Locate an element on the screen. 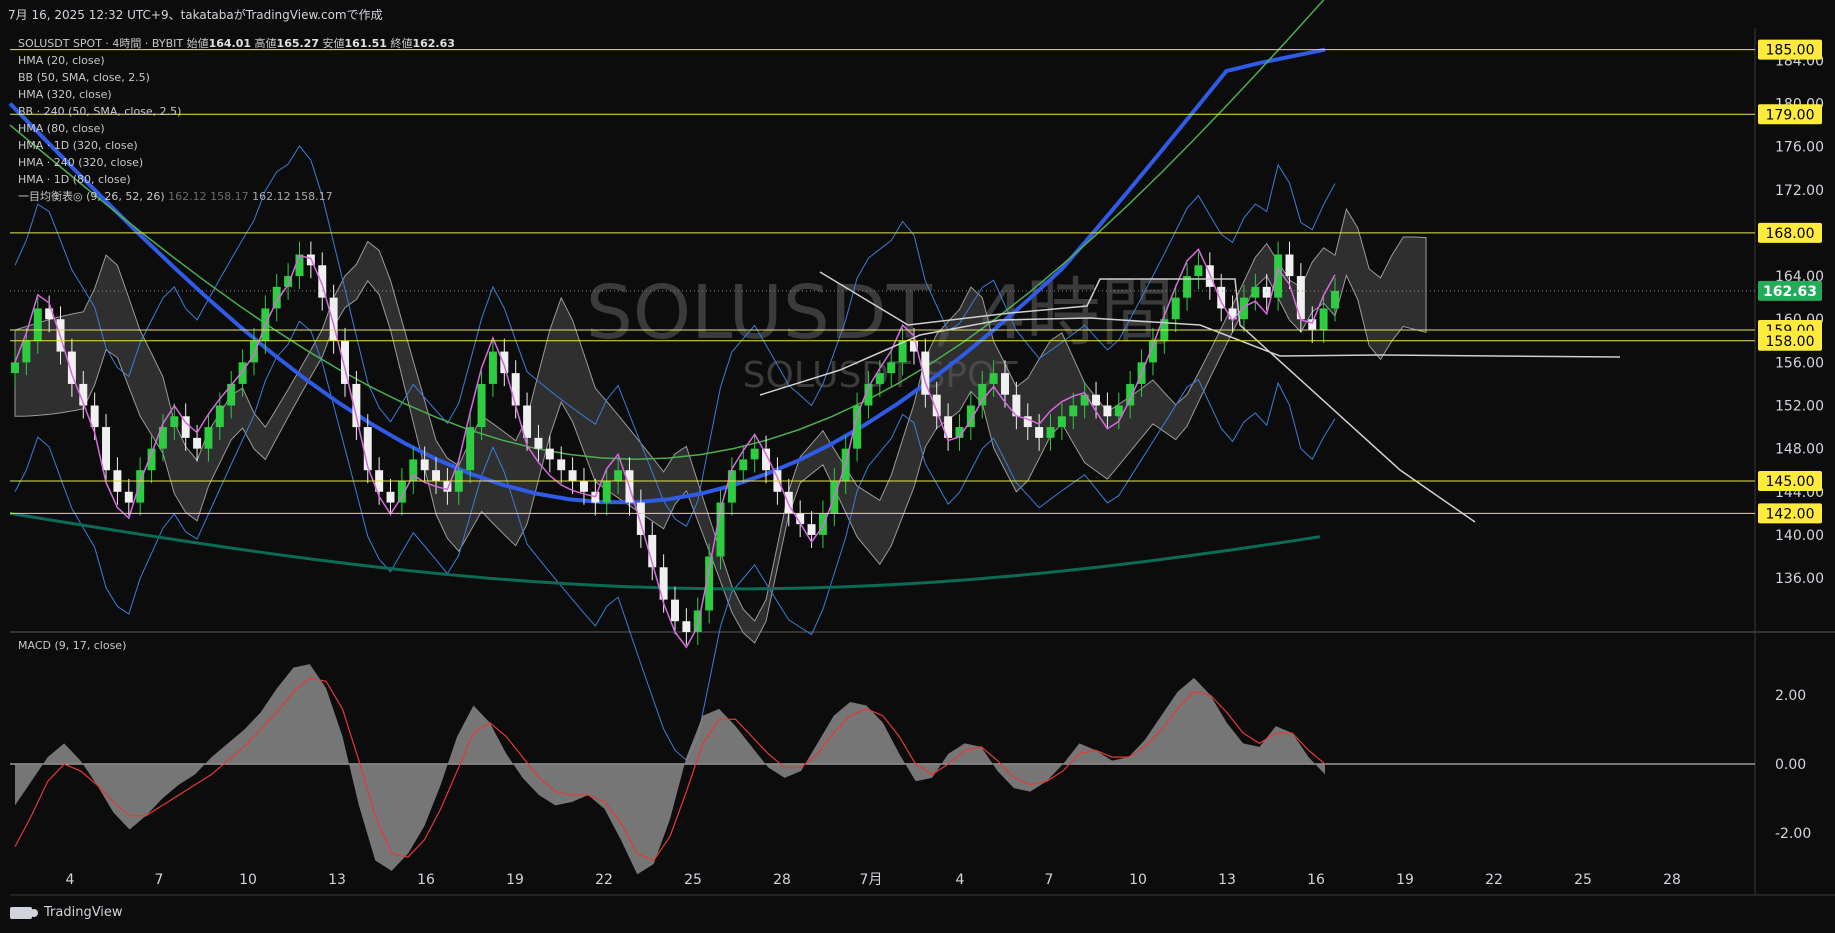 The image size is (1835, 933). price-tick: 140.00 is located at coordinates (1799, 536).